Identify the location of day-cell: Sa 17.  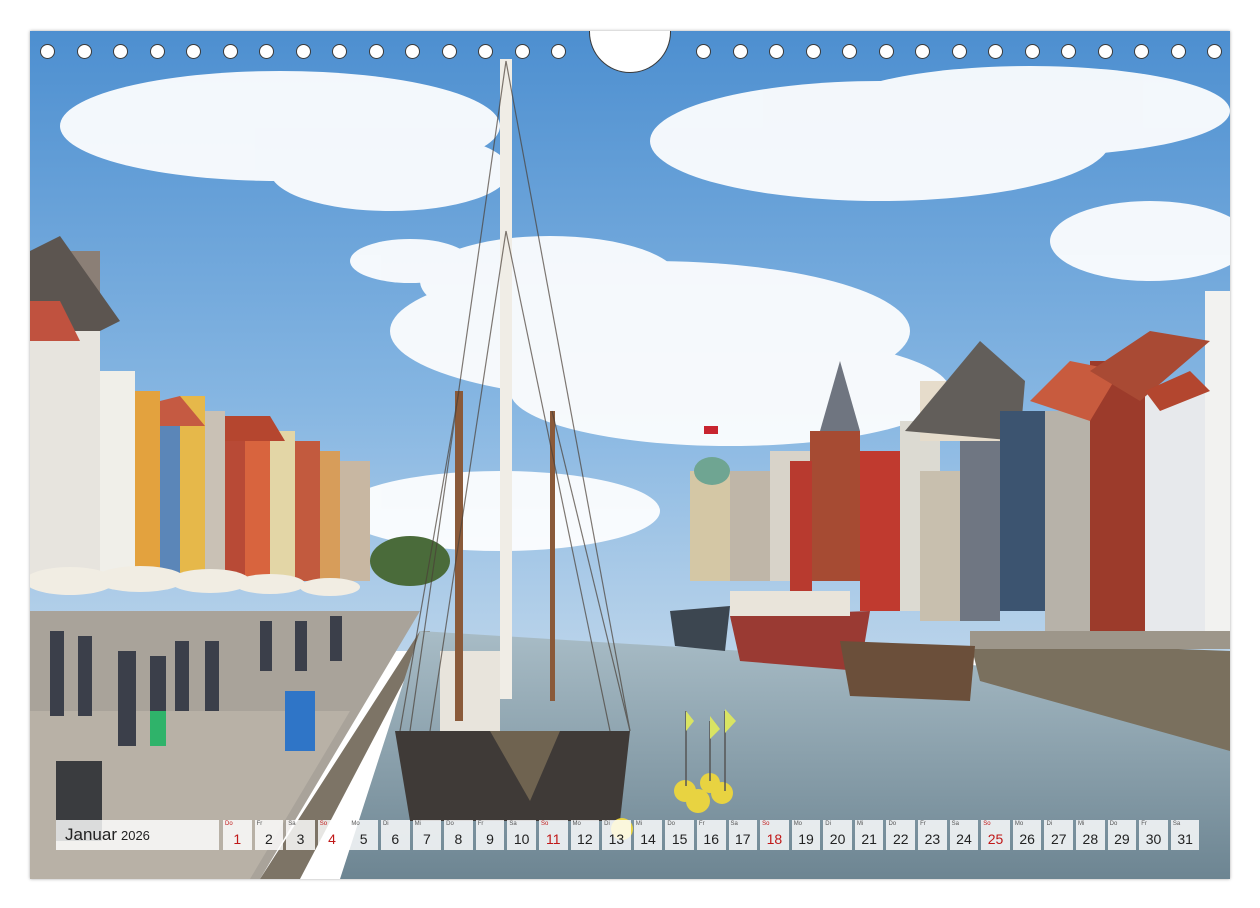
(743, 835).